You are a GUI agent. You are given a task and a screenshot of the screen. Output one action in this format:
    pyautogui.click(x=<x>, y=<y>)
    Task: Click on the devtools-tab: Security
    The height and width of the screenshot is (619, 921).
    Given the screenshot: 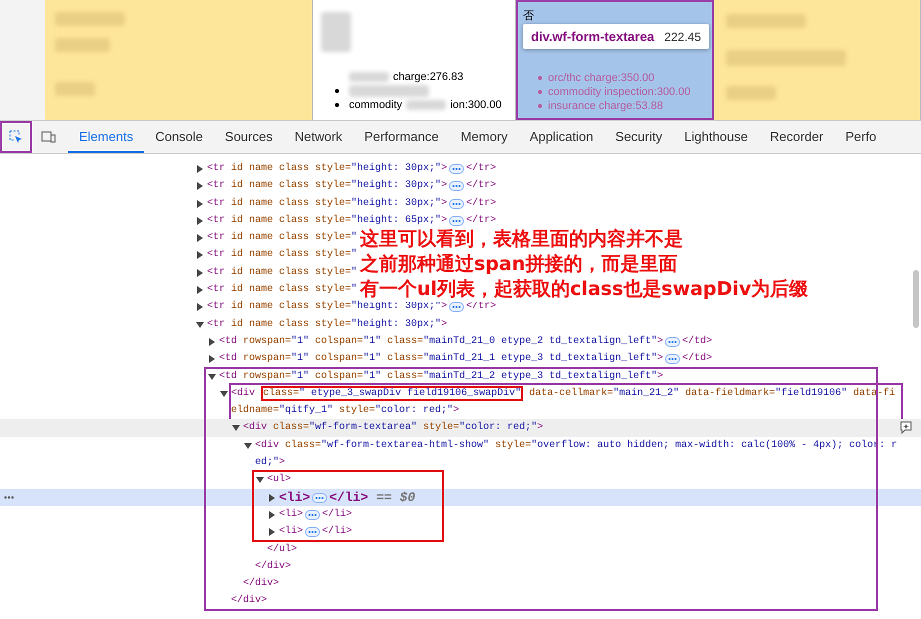 What is the action you would take?
    pyautogui.click(x=639, y=137)
    